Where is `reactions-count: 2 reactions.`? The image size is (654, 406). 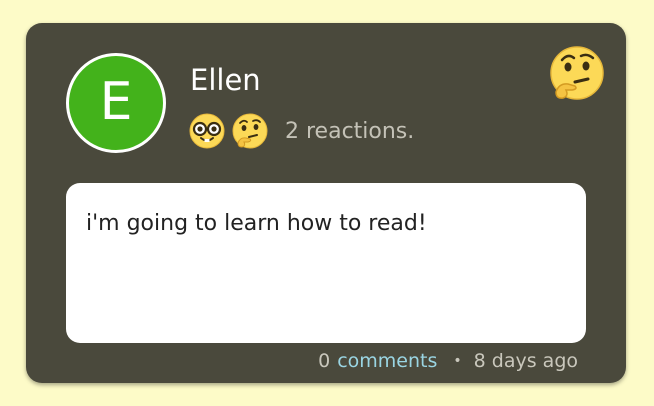 reactions-count: 2 reactions. is located at coordinates (350, 131).